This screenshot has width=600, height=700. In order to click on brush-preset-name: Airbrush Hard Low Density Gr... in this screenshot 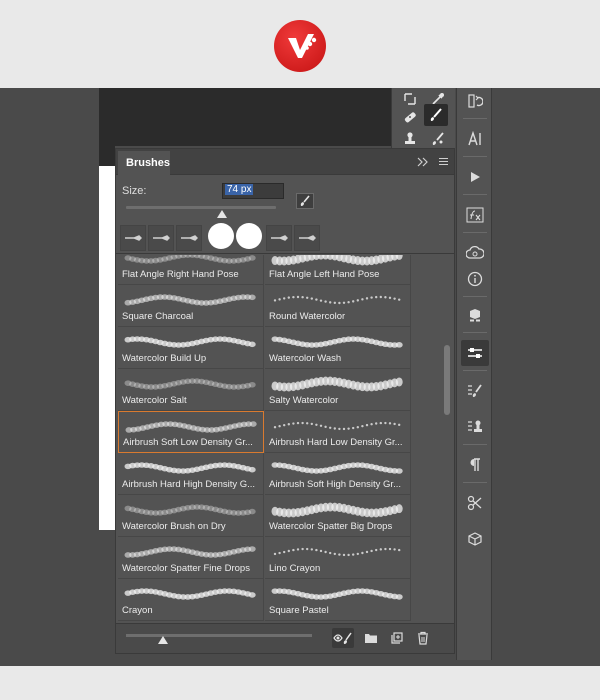, I will do `click(336, 442)`.